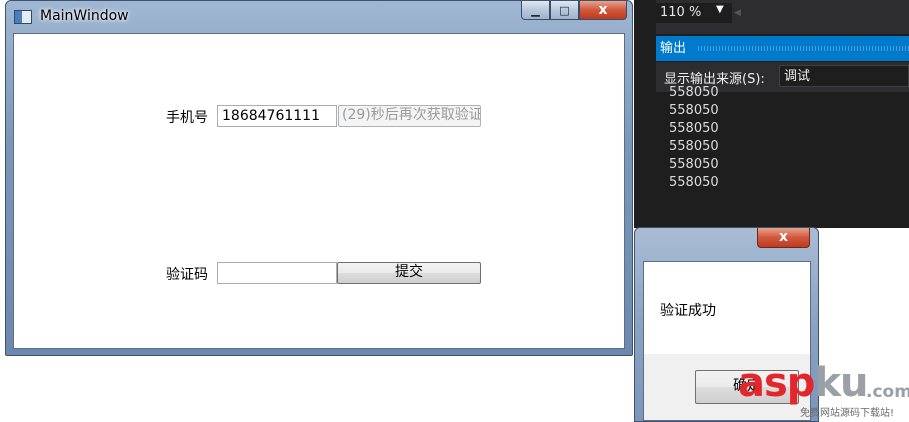 The image size is (909, 422). I want to click on close-button: x, so click(603, 10).